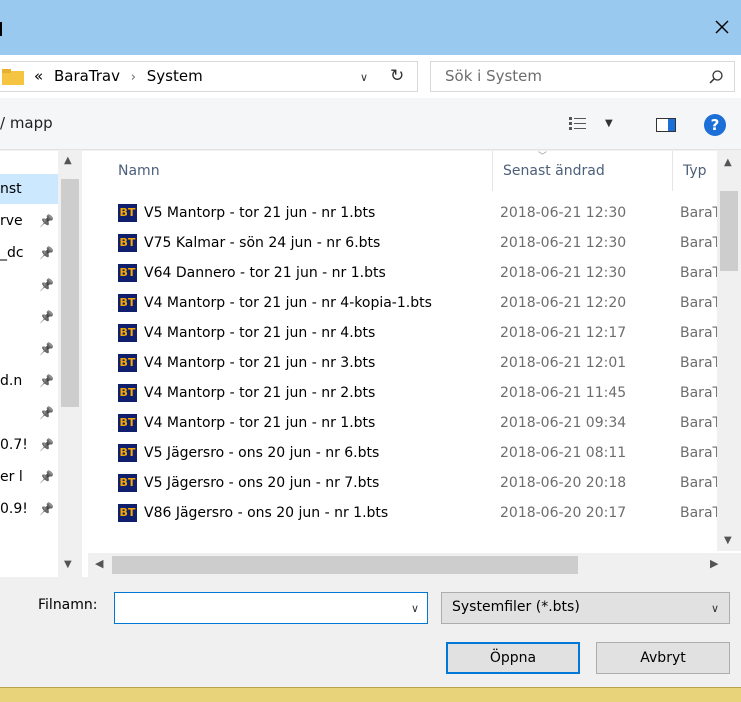 Image resolution: width=741 pixels, height=702 pixels. What do you see at coordinates (563, 483) in the screenshot?
I see `file-modified: 2018-06-20 20:18` at bounding box center [563, 483].